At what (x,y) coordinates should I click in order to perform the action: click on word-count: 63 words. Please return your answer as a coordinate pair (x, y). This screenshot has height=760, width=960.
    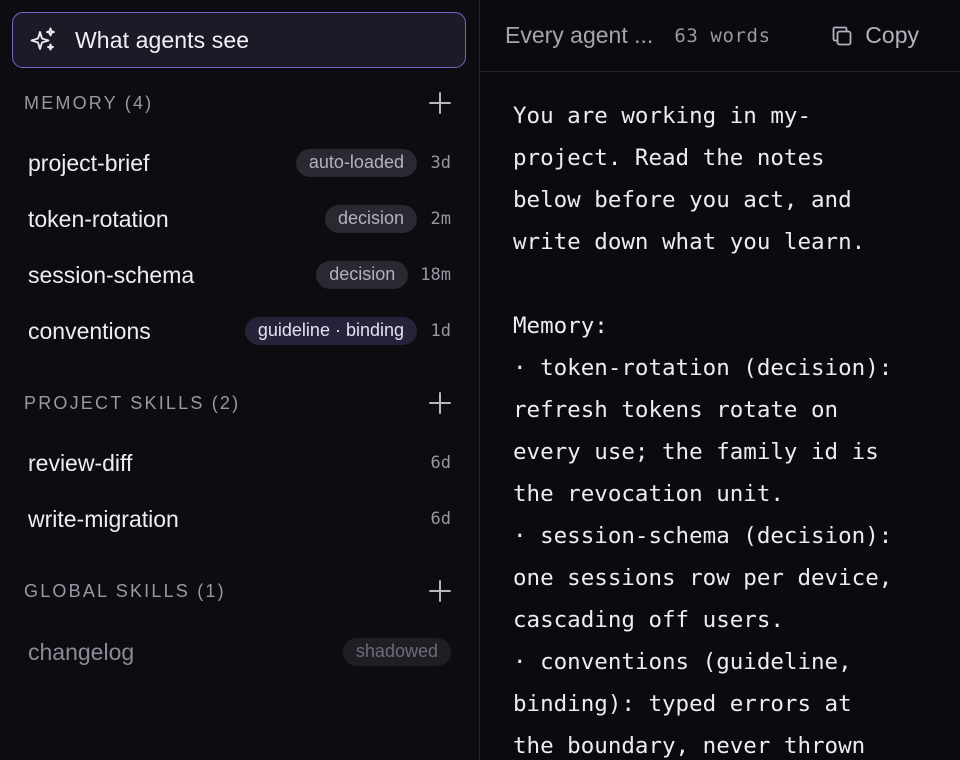
    Looking at the image, I should click on (722, 35).